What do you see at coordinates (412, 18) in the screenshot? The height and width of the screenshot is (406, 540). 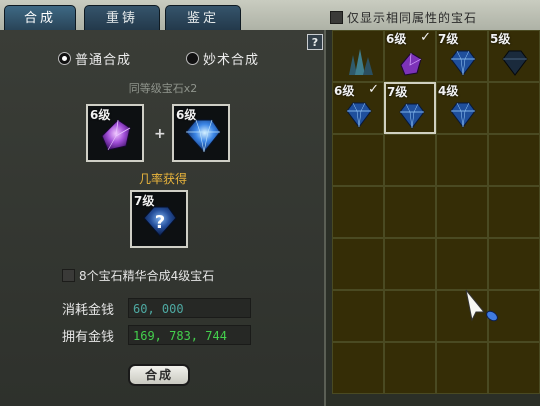 I see `filter-label: 仅显示相同属性的宝石` at bounding box center [412, 18].